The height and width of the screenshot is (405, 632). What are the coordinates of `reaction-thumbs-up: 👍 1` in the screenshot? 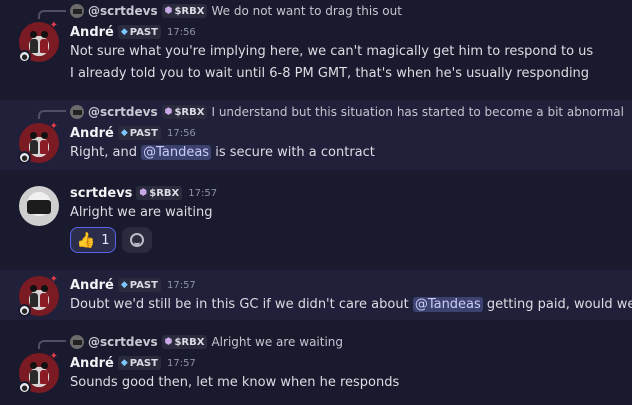 It's located at (93, 240).